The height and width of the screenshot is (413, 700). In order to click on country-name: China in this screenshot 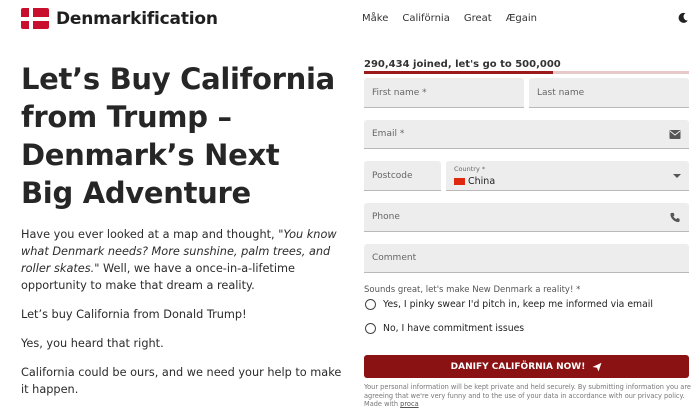, I will do `click(482, 181)`.